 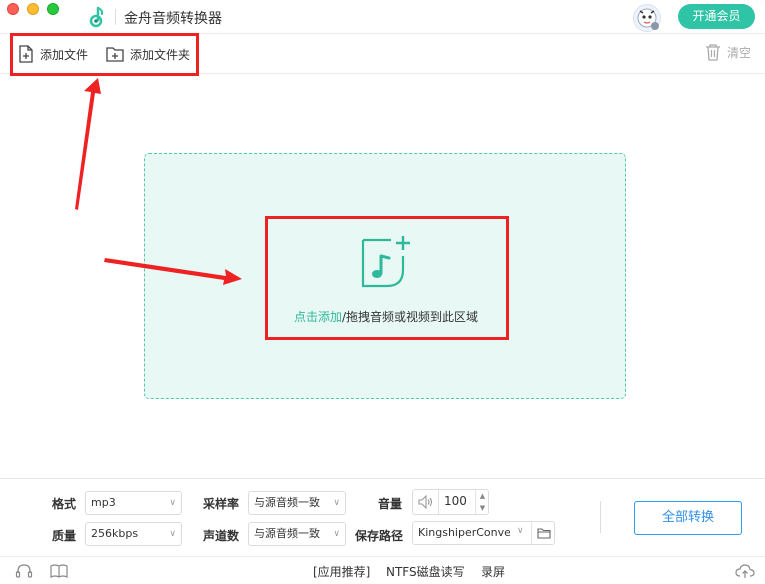 What do you see at coordinates (287, 502) in the screenshot?
I see `samplerate-value: 与源音频一致` at bounding box center [287, 502].